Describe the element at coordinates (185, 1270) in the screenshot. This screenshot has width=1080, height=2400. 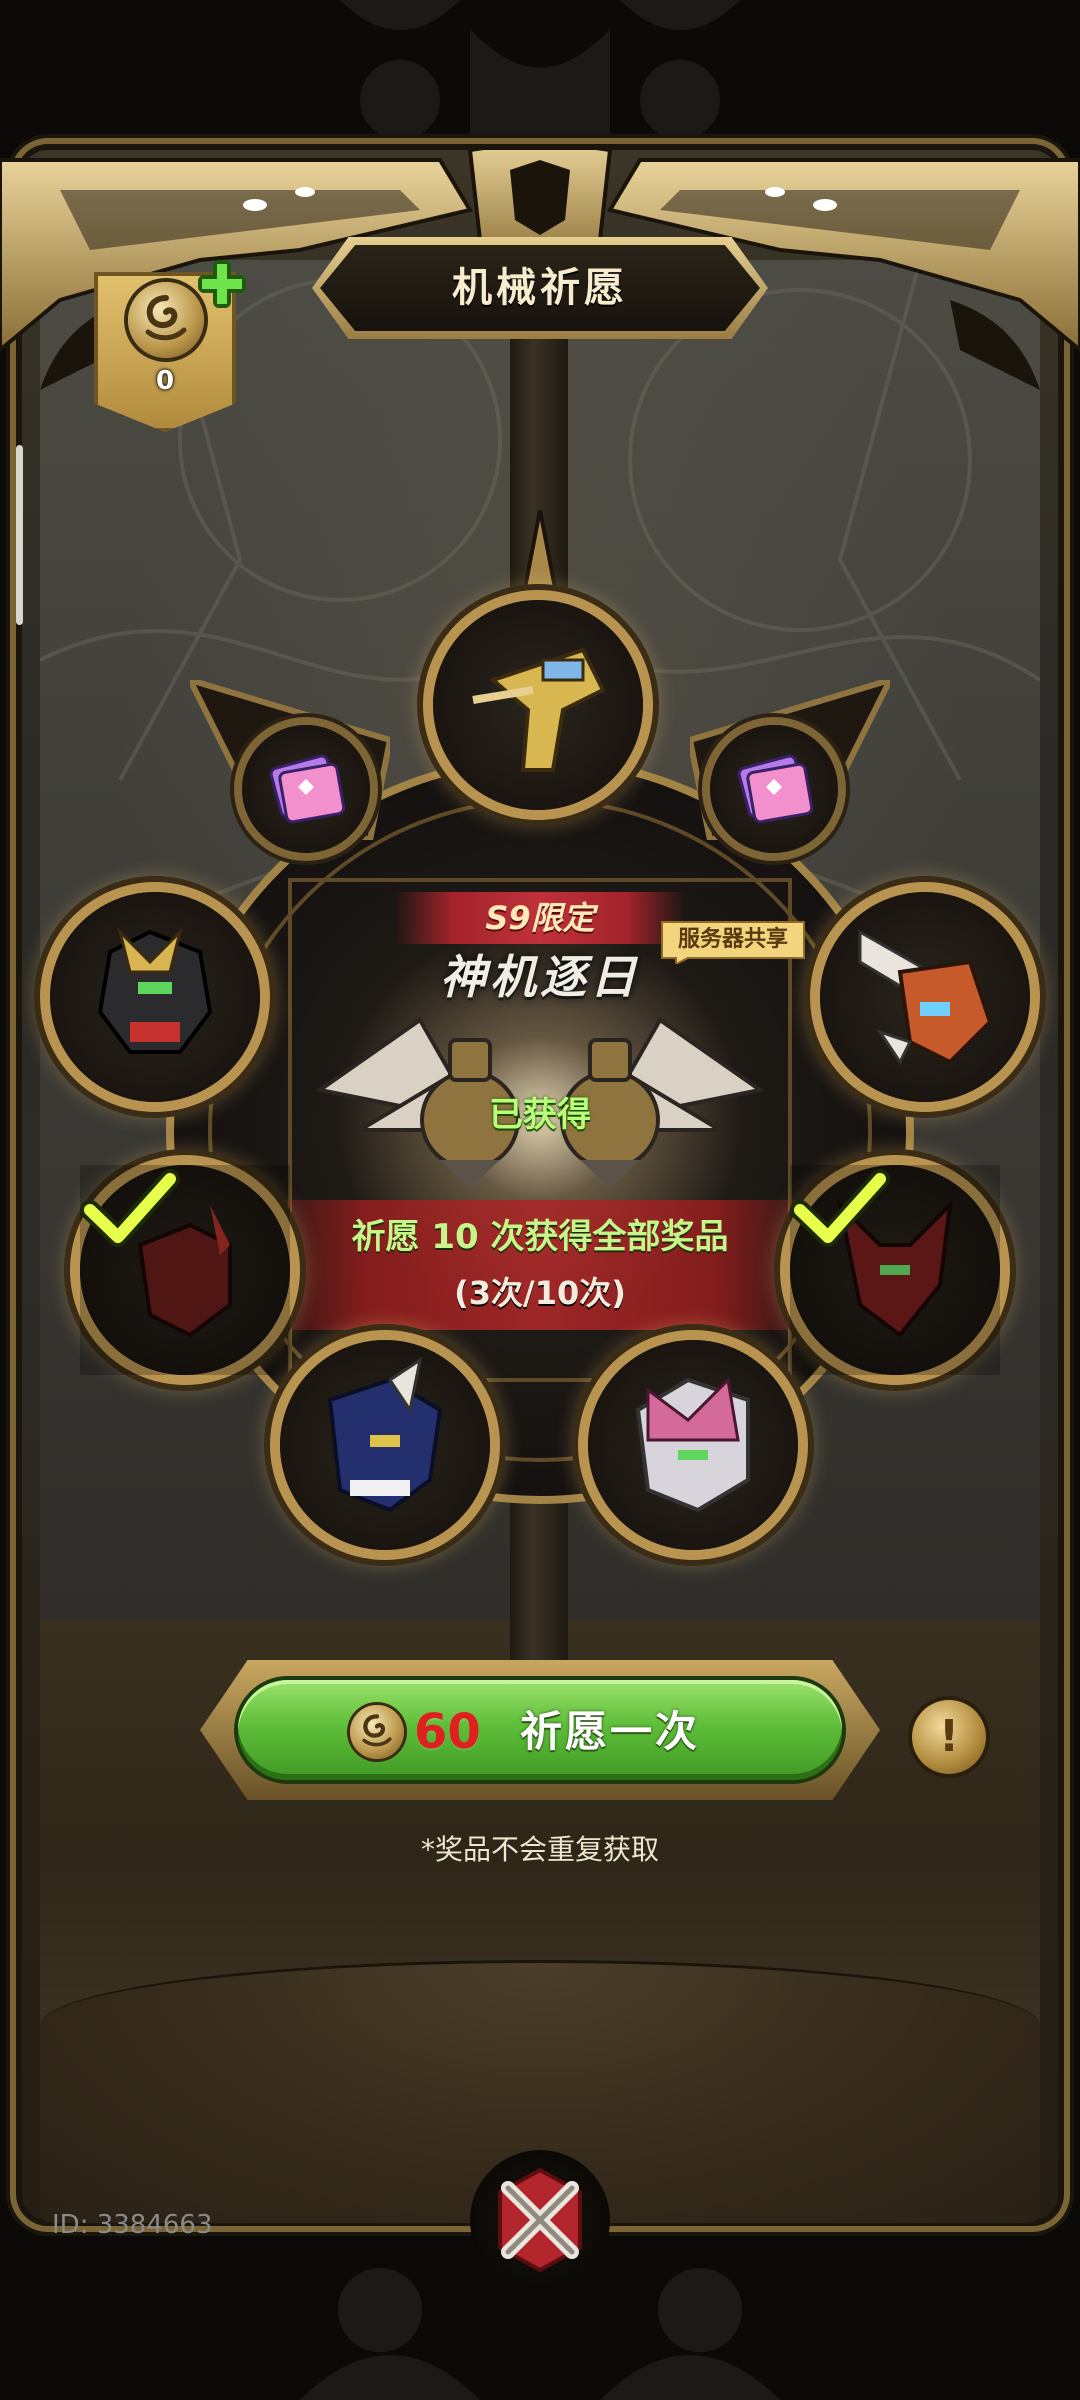
I see `prize-slot-red-mech` at that location.